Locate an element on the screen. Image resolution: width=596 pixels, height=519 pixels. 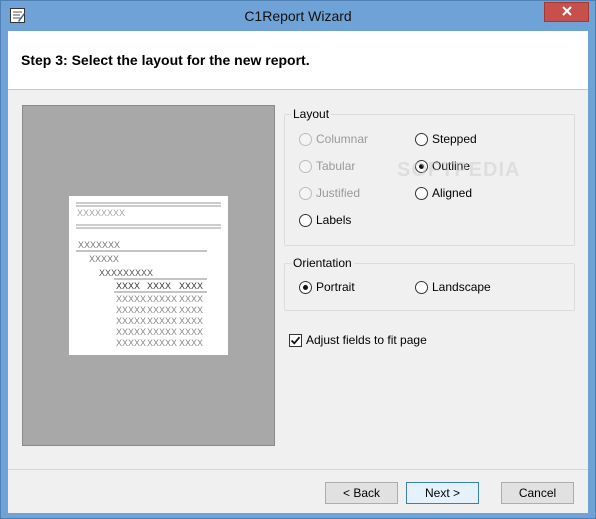
window-title: C1Report Wizard is located at coordinates (298, 16).